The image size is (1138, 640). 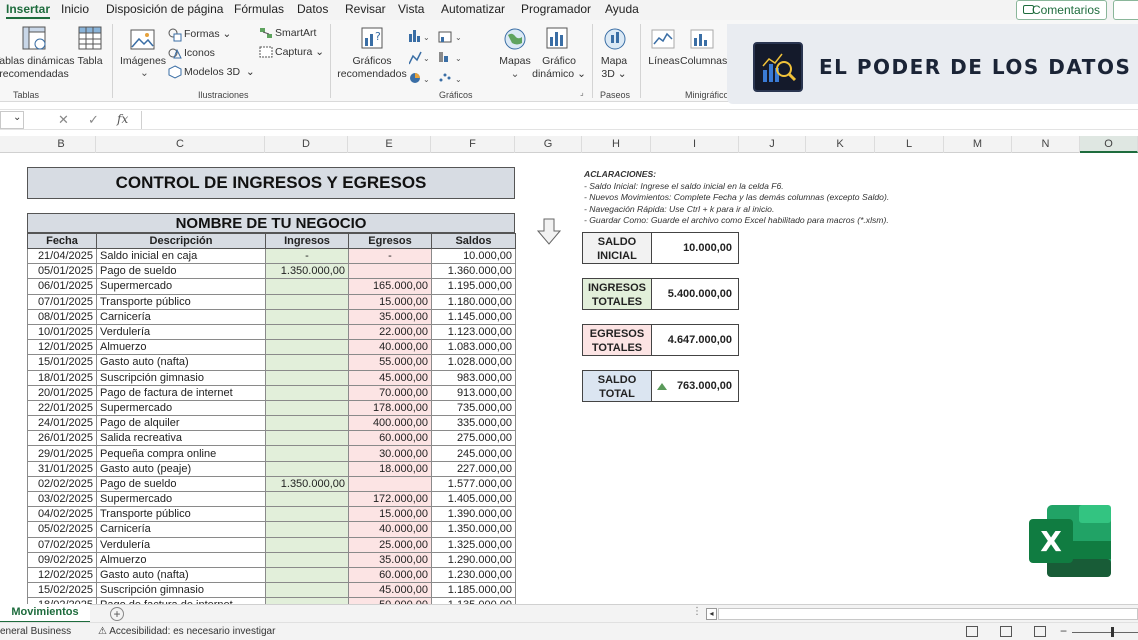 What do you see at coordinates (390, 286) in the screenshot?
I see `cell-egresos: 165.000,00` at bounding box center [390, 286].